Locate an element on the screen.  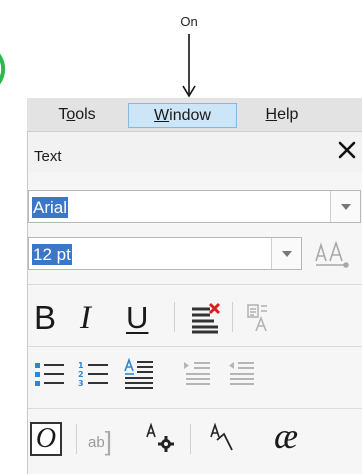
paragraph-text-icon is located at coordinates (140, 374).